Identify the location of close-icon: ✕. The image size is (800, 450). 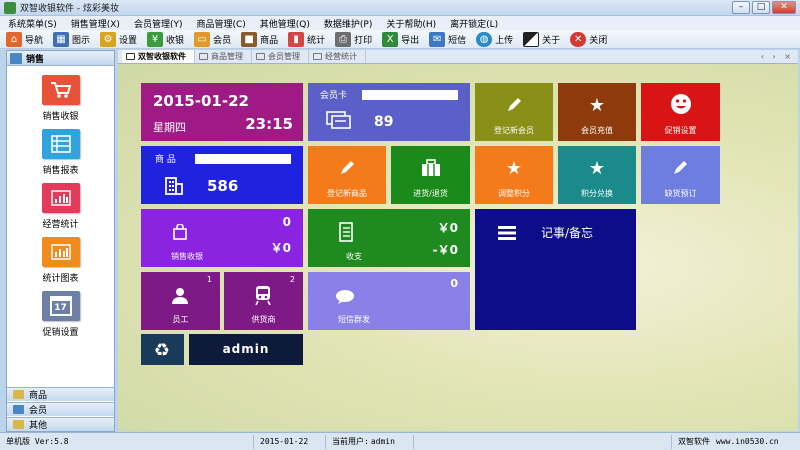
(578, 39).